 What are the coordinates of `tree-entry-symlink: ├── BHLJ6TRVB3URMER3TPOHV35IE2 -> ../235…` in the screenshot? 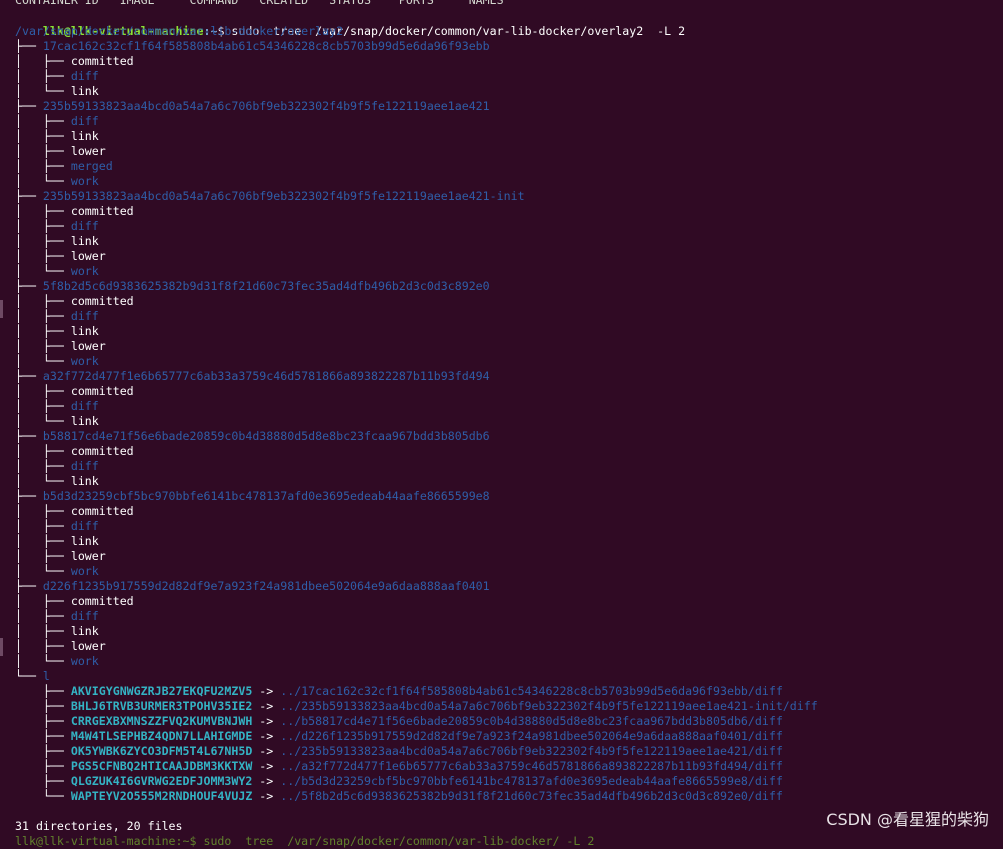 It's located at (416, 706).